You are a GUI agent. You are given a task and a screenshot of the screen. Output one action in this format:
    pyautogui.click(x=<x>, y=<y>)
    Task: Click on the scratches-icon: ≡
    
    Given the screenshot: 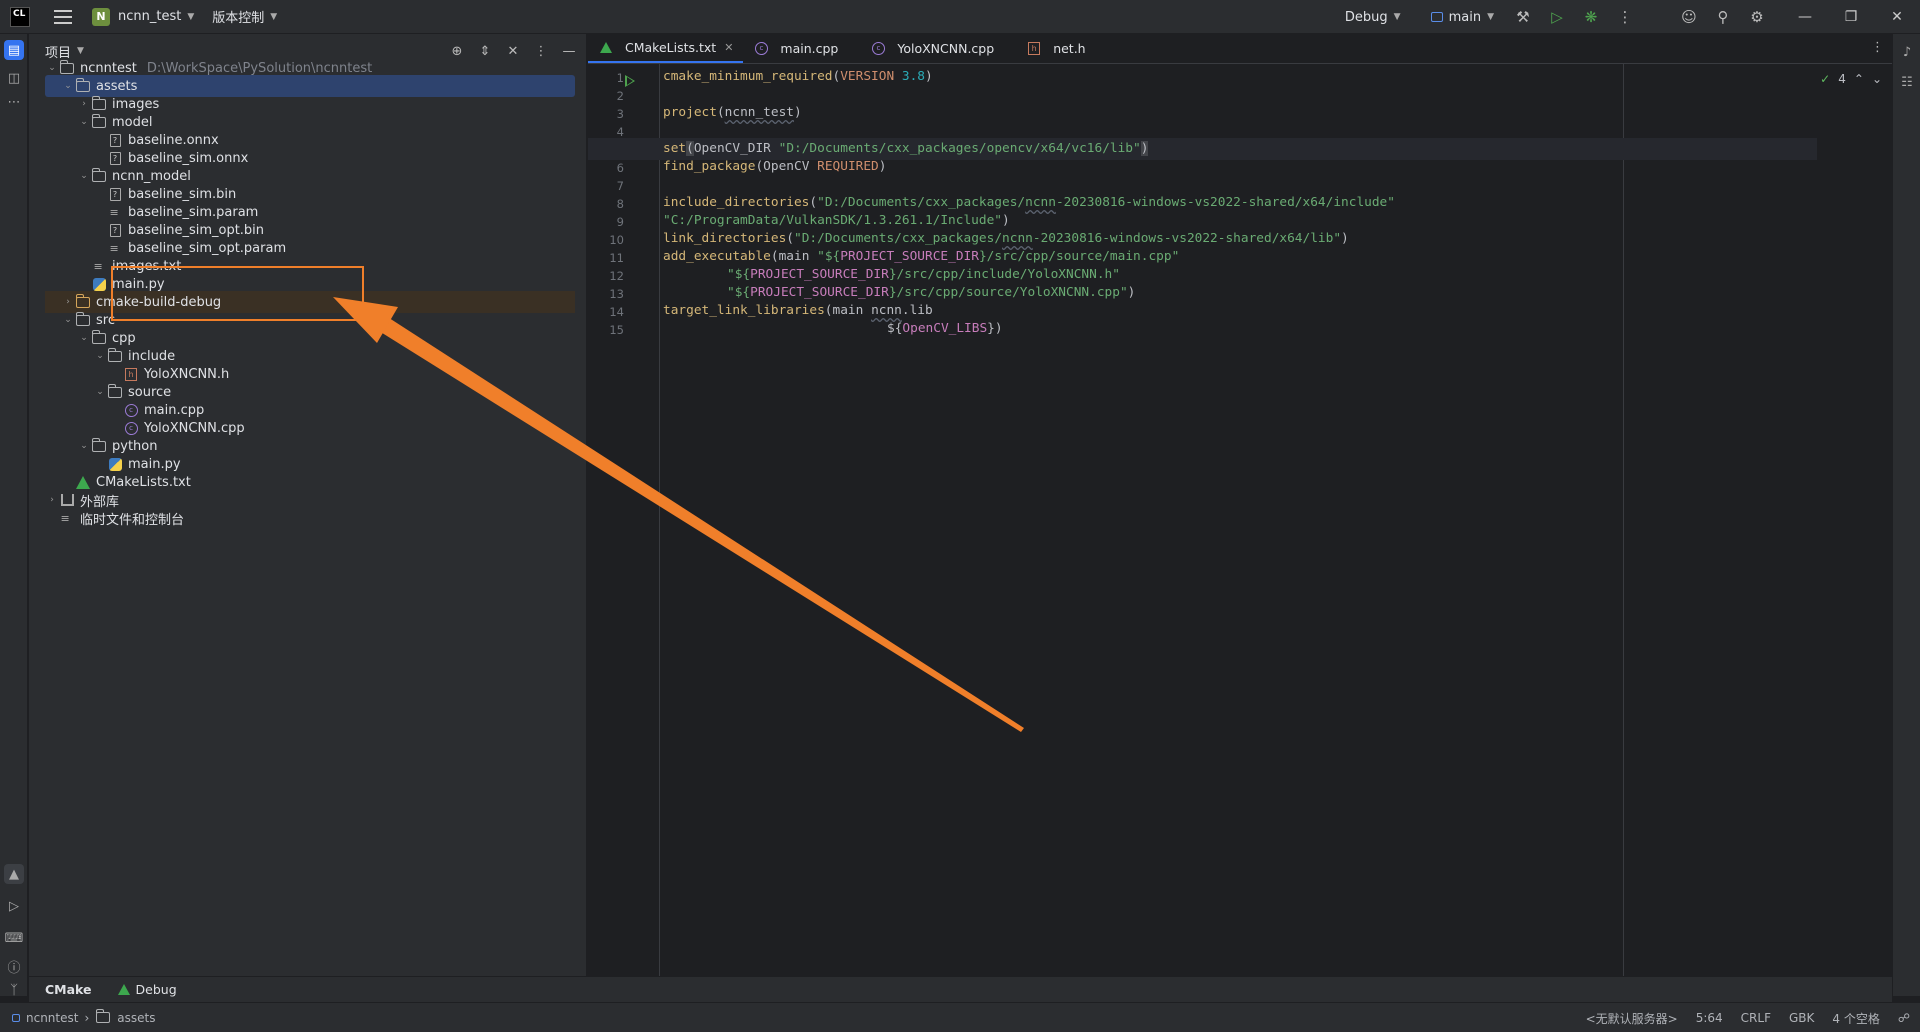 What is the action you would take?
    pyautogui.click(x=65, y=518)
    